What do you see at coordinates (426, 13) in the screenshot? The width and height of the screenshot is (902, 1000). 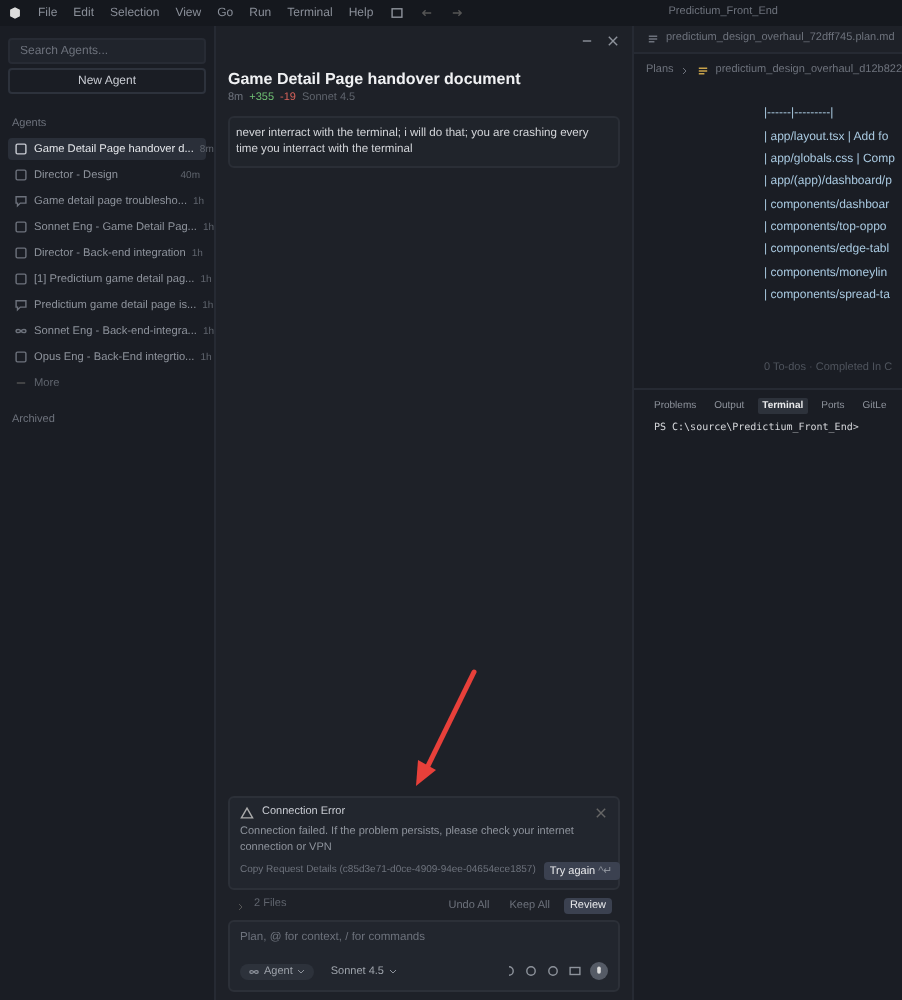 I see `back-arrow-icon` at bounding box center [426, 13].